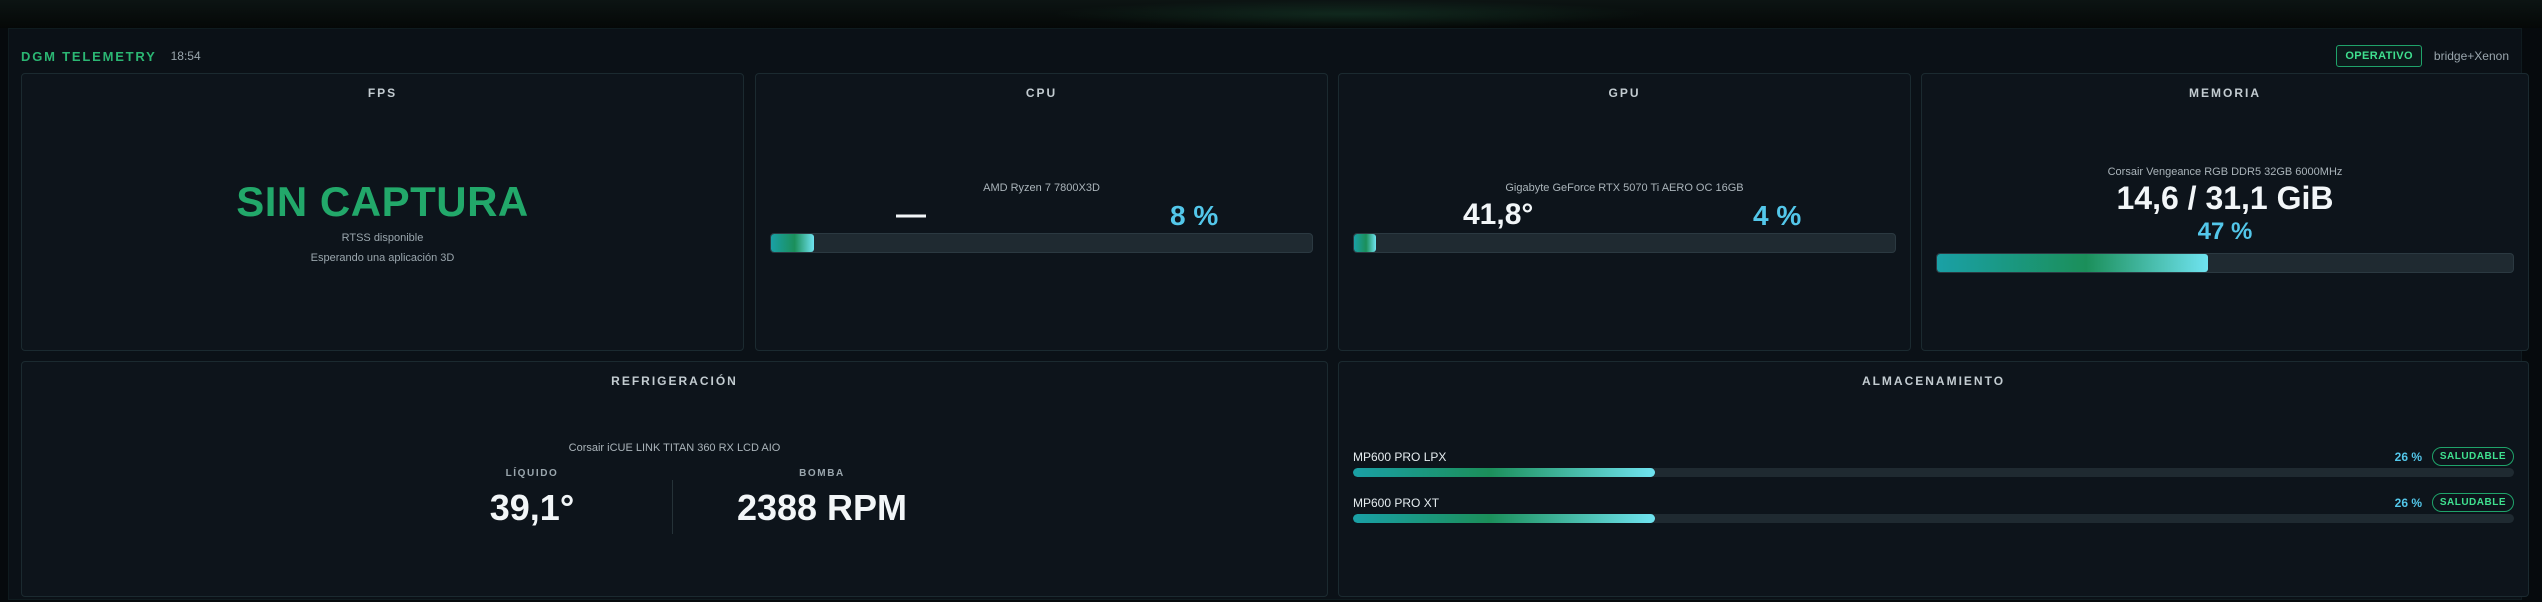 This screenshot has height=602, width=2542. What do you see at coordinates (2225, 231) in the screenshot?
I see `memory-percent: 47 %` at bounding box center [2225, 231].